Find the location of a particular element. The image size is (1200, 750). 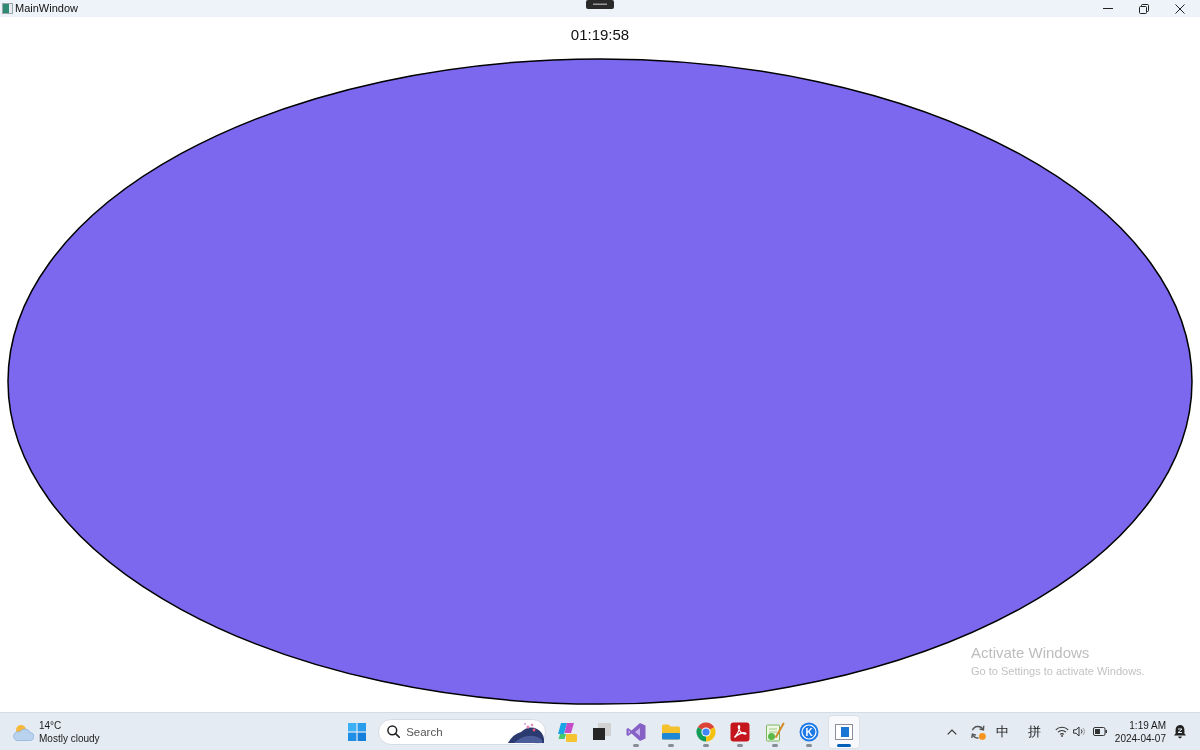

colorful-shapes-app-icon is located at coordinates (567, 731).